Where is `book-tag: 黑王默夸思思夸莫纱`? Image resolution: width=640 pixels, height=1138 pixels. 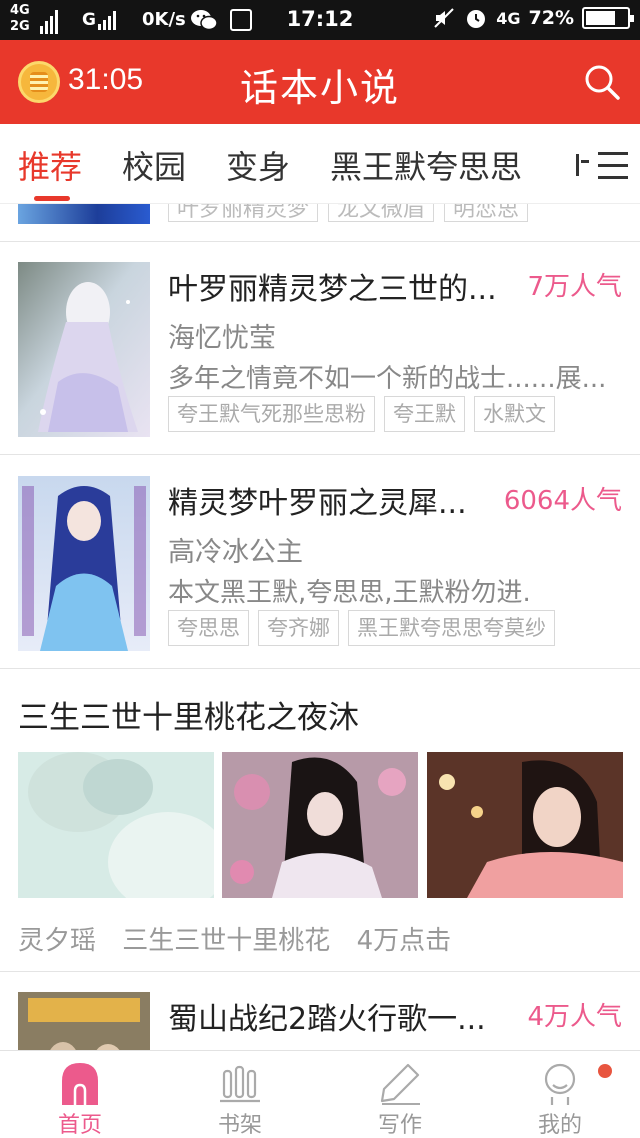
book-tag: 黑王默夸思思夸莫纱 is located at coordinates (451, 628).